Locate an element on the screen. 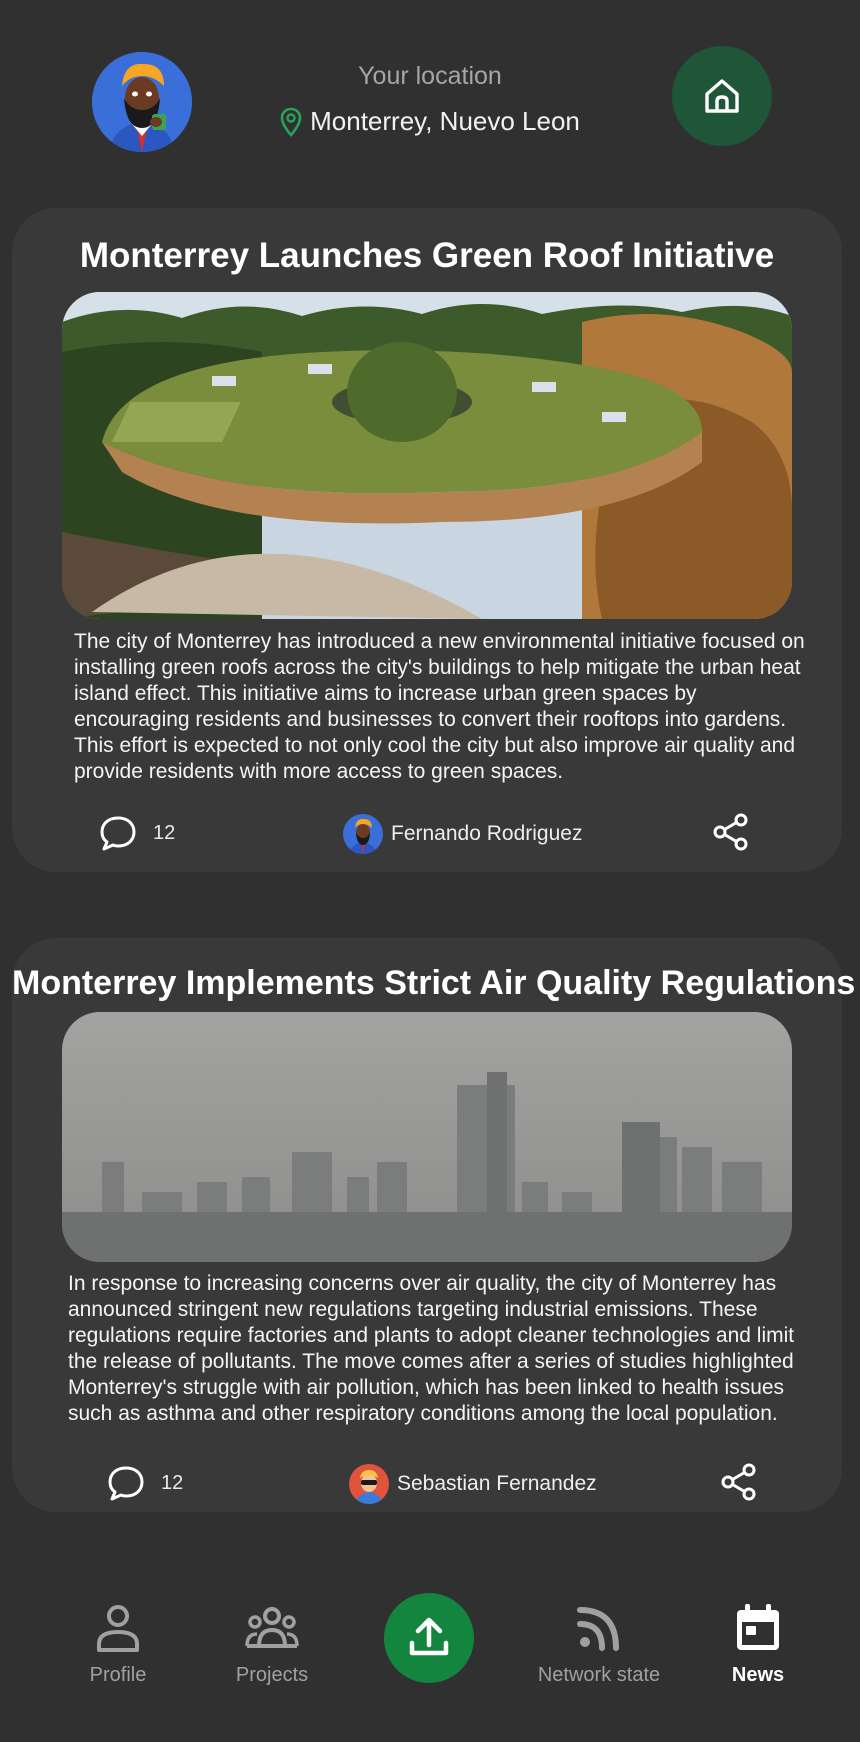 The width and height of the screenshot is (860, 1742). author-name: Sebastian Fernandez is located at coordinates (497, 1483).